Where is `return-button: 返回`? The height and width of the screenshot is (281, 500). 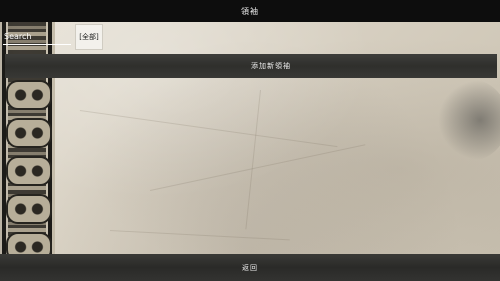 return-button: 返回 is located at coordinates (250, 267).